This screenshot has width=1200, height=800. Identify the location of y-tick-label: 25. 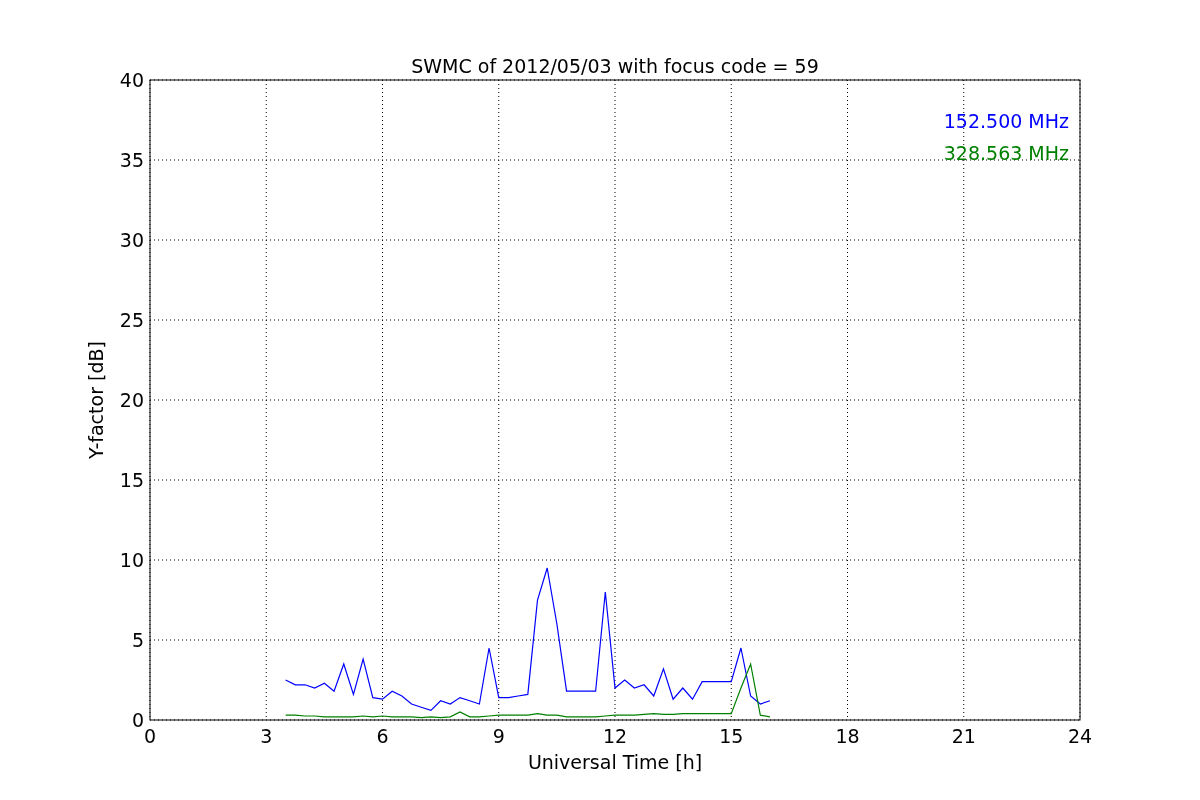
(131, 320).